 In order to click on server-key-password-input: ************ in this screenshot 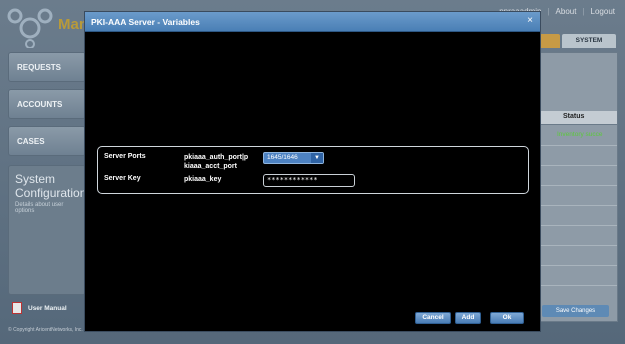, I will do `click(309, 180)`.